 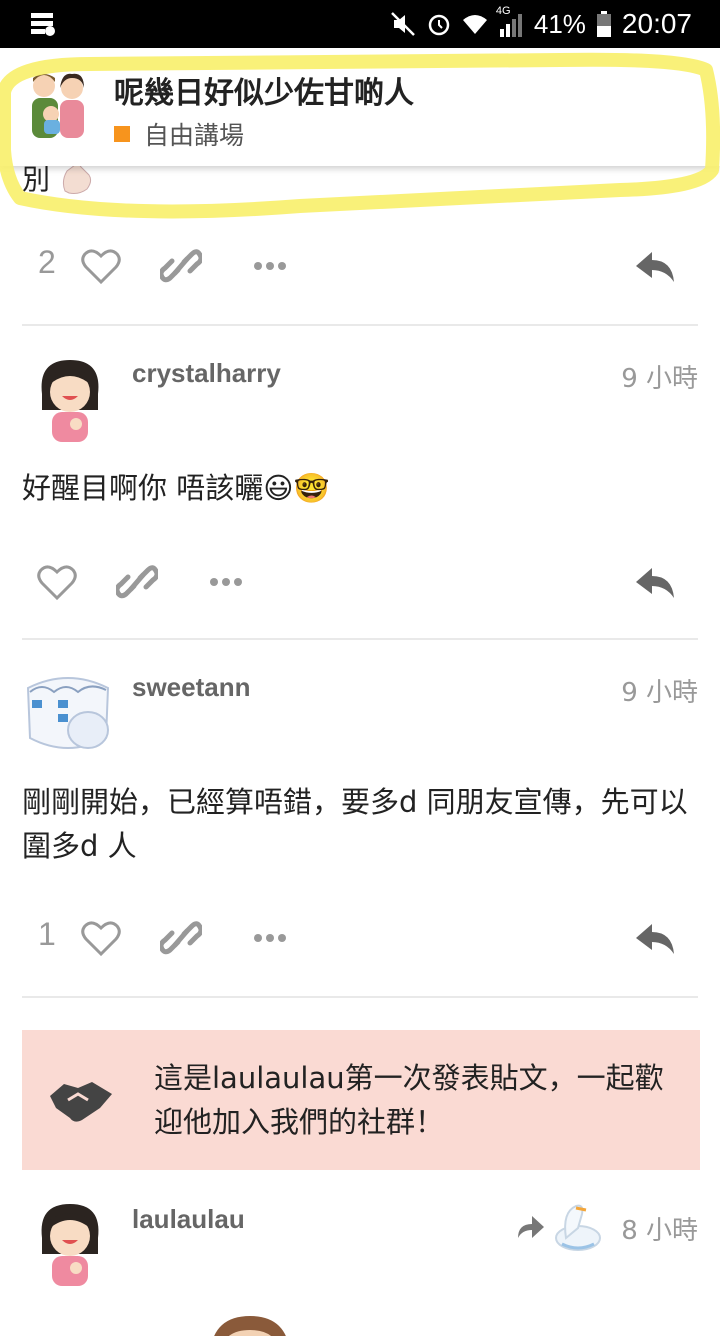 What do you see at coordinates (659, 1228) in the screenshot?
I see `post-time: 8 小時` at bounding box center [659, 1228].